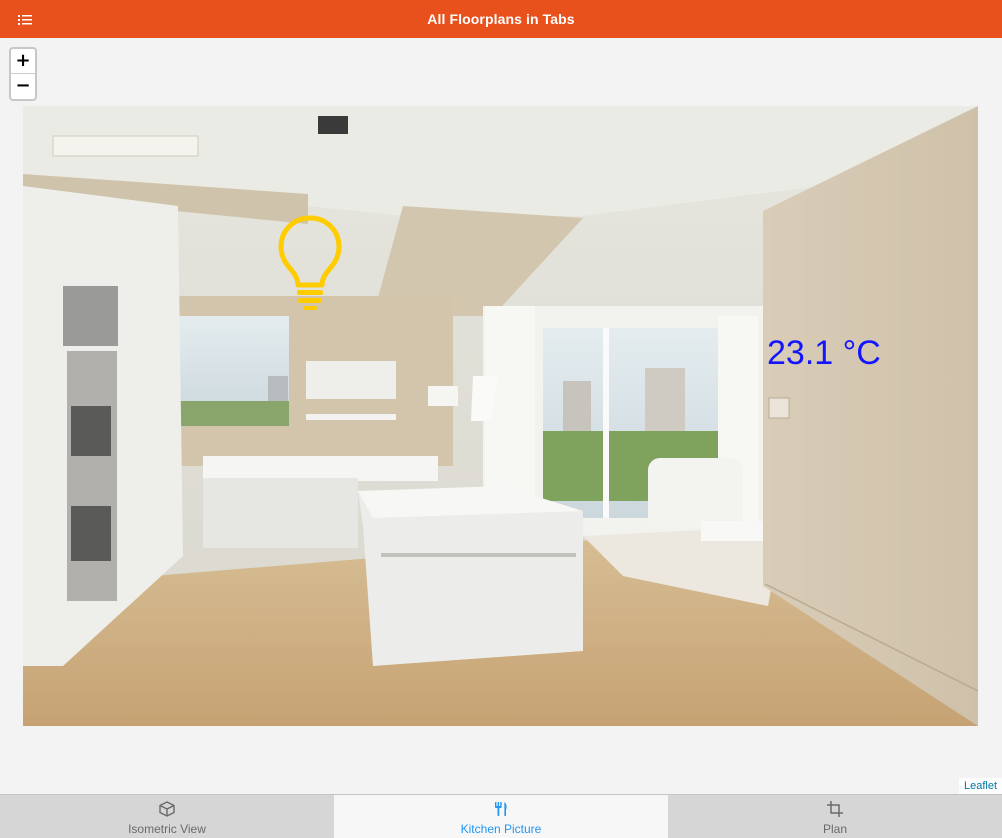 The height and width of the screenshot is (838, 1002). Describe the element at coordinates (501, 829) in the screenshot. I see `tab-label: Kitchen Picture` at that location.